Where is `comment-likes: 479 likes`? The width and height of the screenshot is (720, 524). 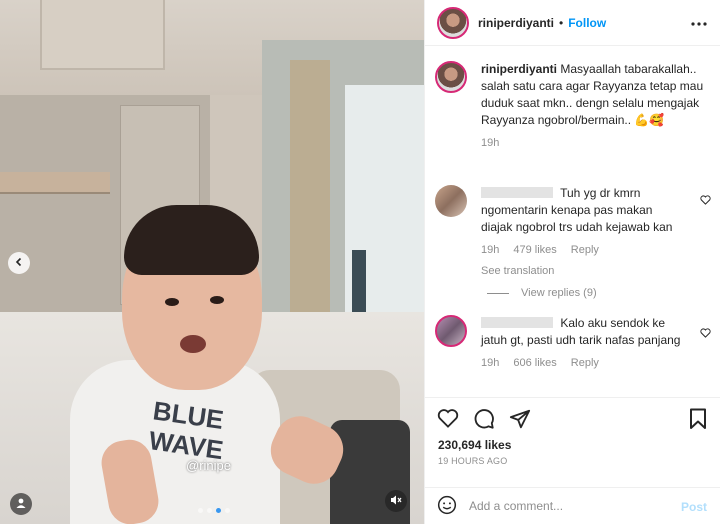 comment-likes: 479 likes is located at coordinates (534, 250).